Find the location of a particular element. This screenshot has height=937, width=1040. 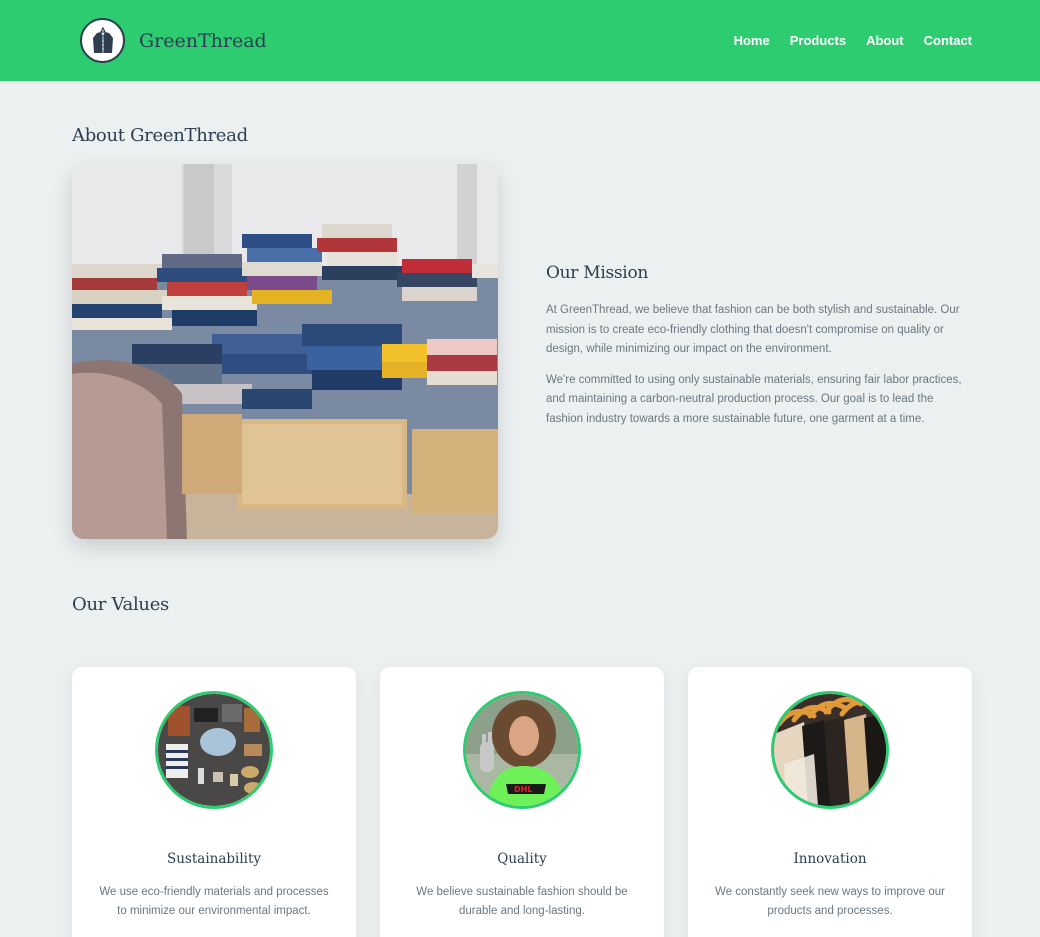

main-nav: Home Products About Contact is located at coordinates (853, 40).